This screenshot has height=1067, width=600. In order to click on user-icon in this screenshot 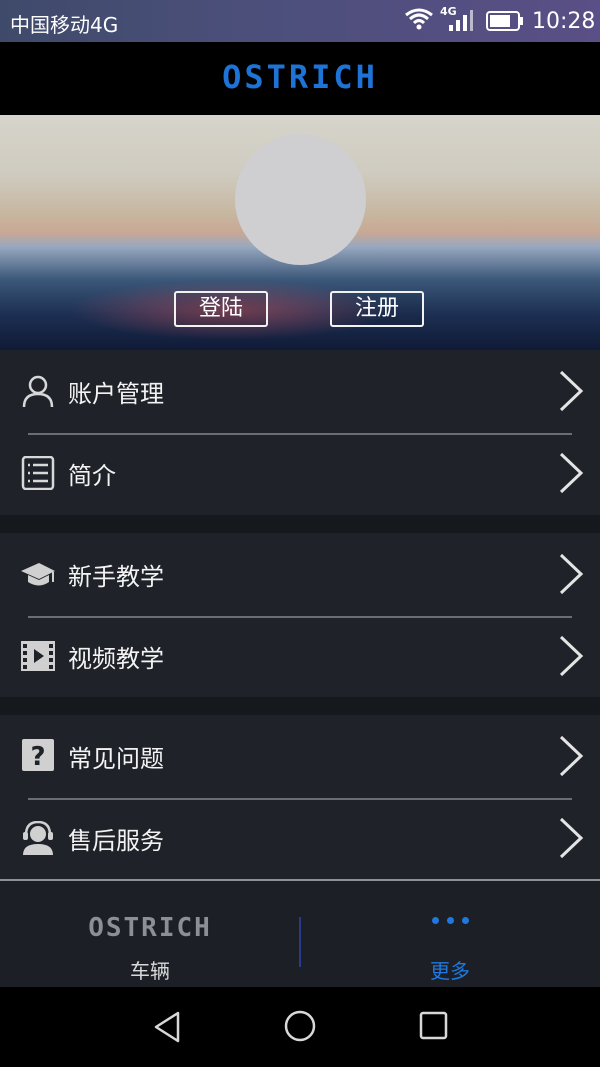, I will do `click(38, 391)`.